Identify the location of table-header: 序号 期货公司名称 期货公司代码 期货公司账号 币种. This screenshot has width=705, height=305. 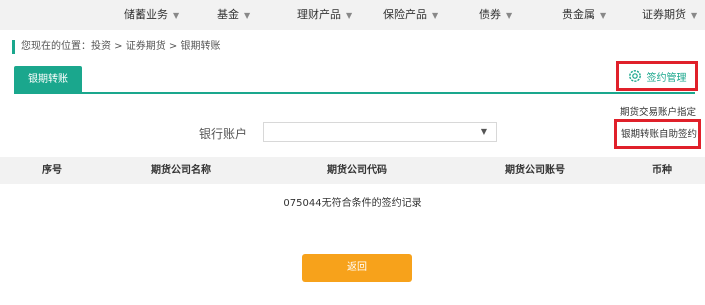
(352, 170).